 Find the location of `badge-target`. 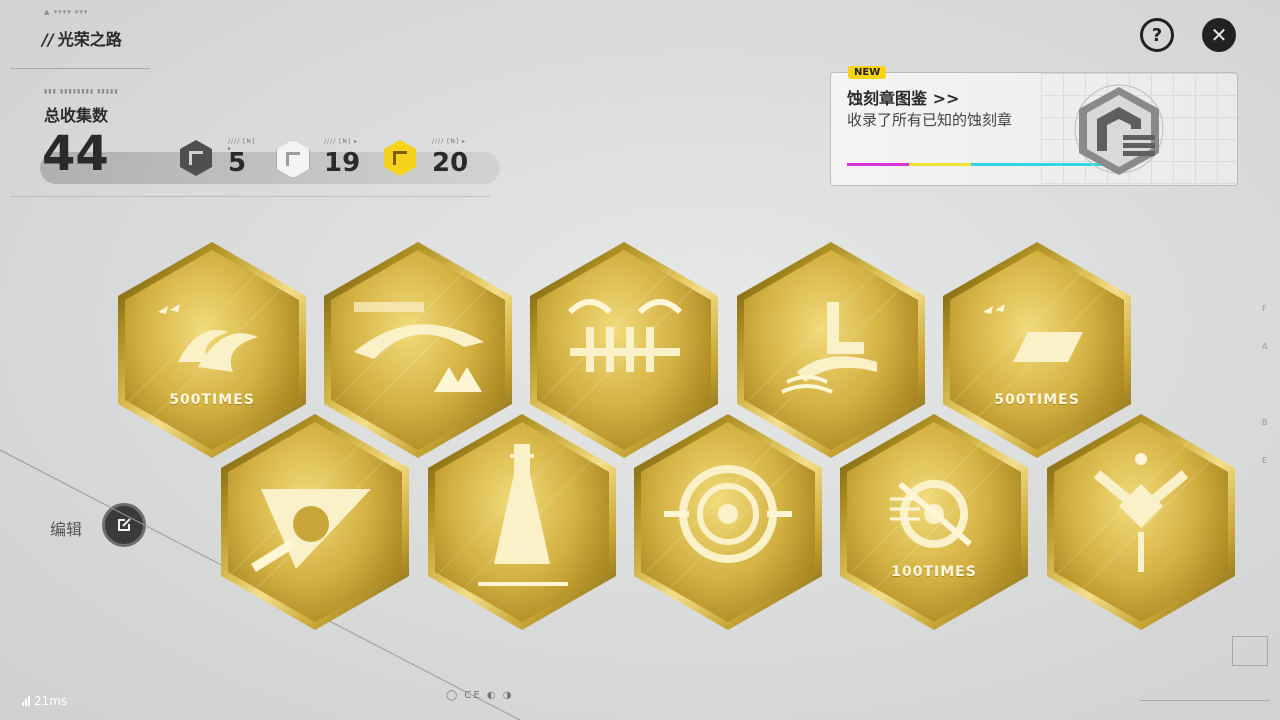

badge-target is located at coordinates (728, 522).